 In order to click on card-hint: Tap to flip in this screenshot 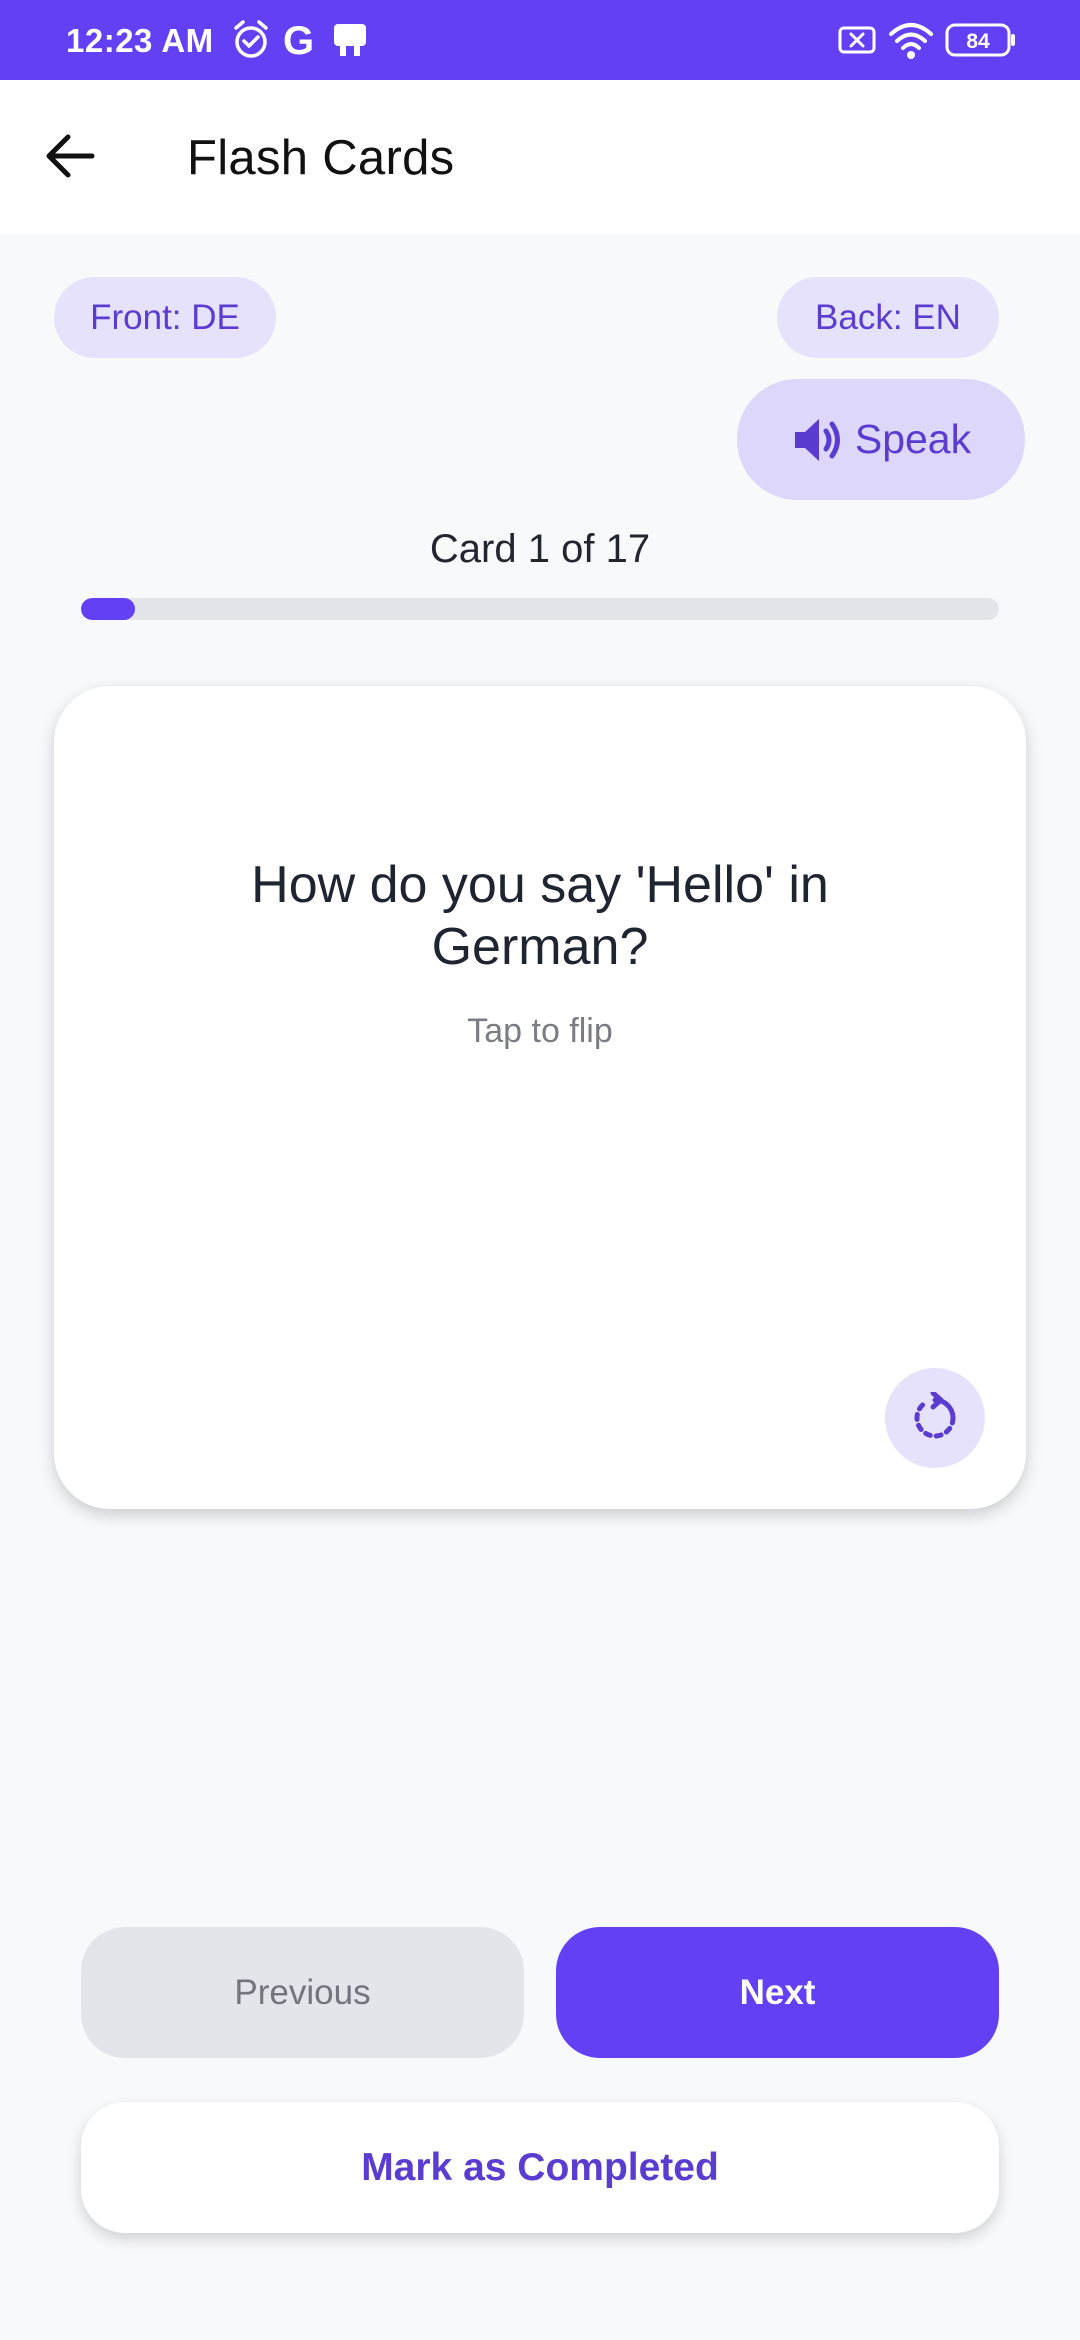, I will do `click(540, 1031)`.